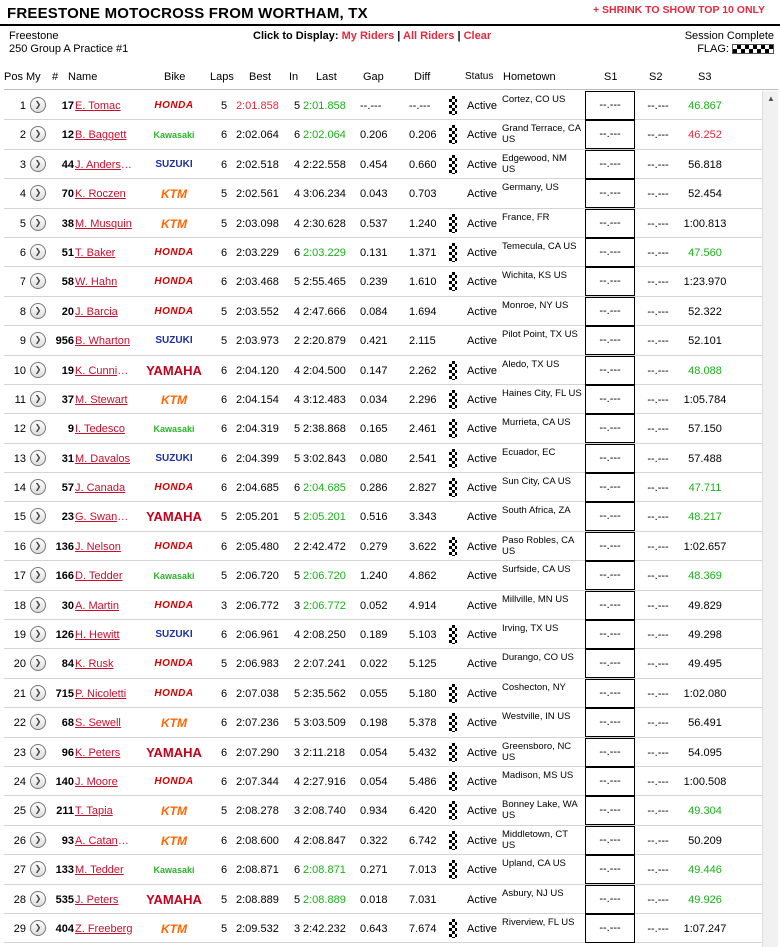  I want to click on rider-name-link: I. Tedesco, so click(104, 429).